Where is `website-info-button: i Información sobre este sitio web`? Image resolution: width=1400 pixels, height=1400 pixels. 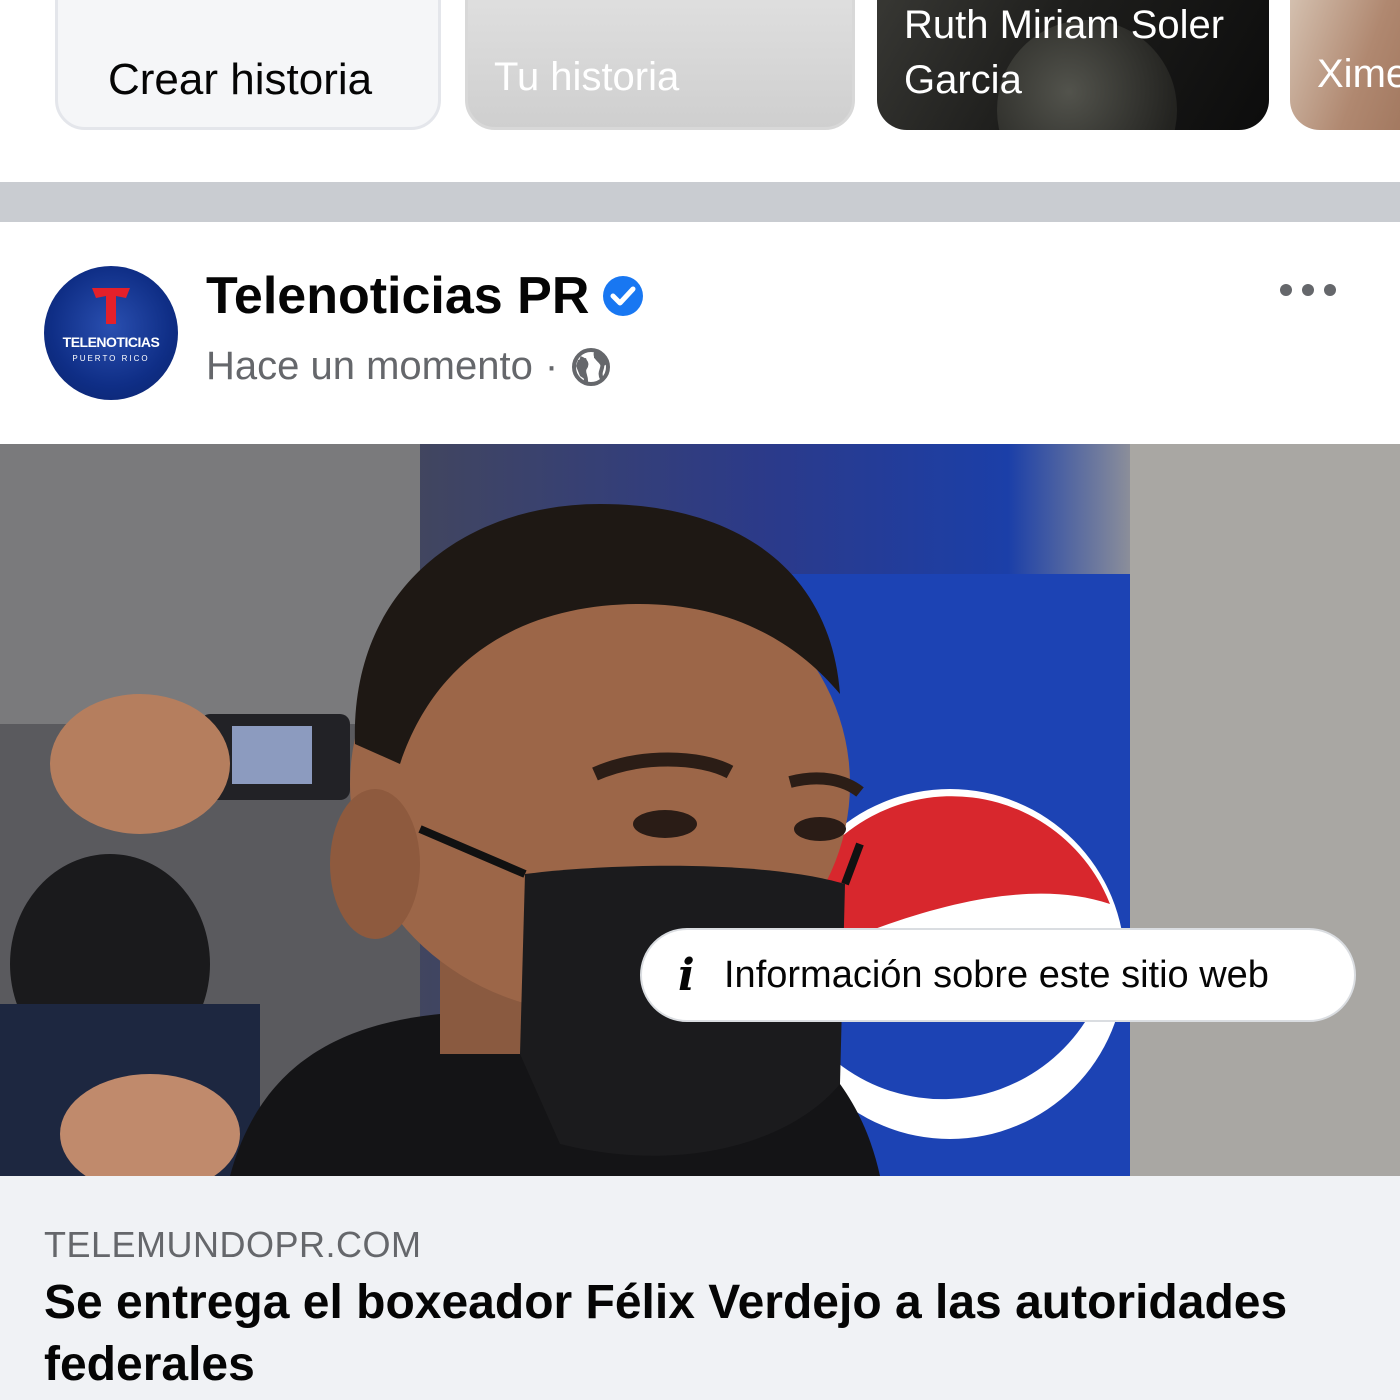
website-info-button: i Información sobre este sitio web is located at coordinates (998, 975).